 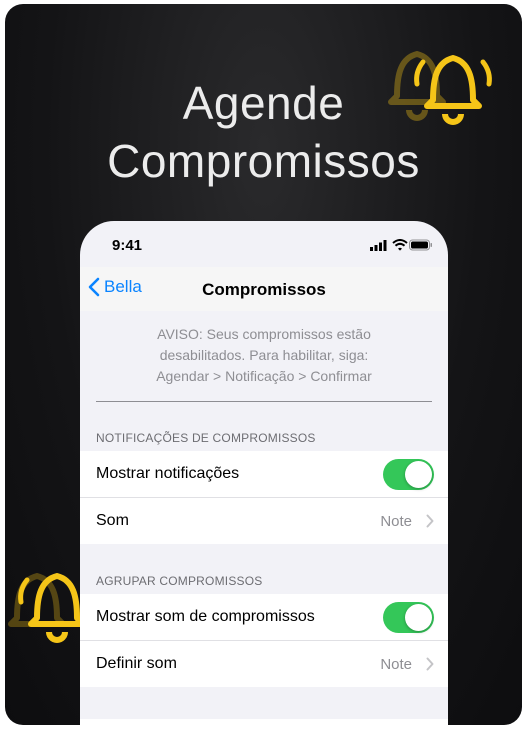 I want to click on status-icons, so click(x=401, y=247).